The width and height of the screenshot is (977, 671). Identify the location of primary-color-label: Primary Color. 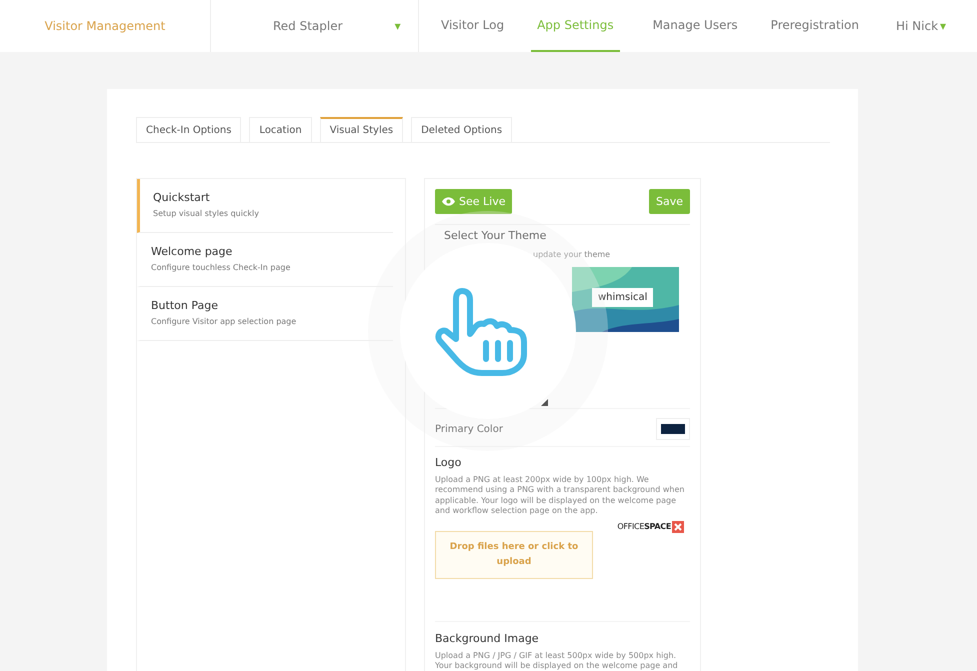
(469, 429).